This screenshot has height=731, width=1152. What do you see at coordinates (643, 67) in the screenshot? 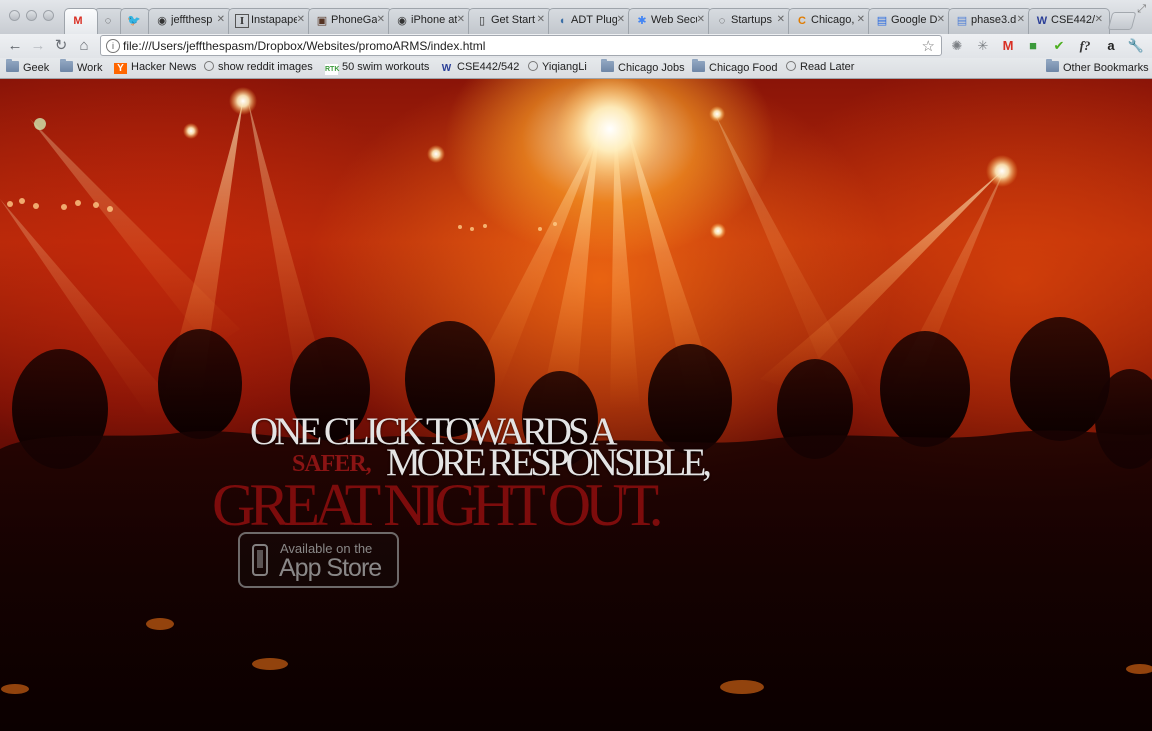
I see `bookmark-folder-chicago-jobs: Chicago Jobs` at bounding box center [643, 67].